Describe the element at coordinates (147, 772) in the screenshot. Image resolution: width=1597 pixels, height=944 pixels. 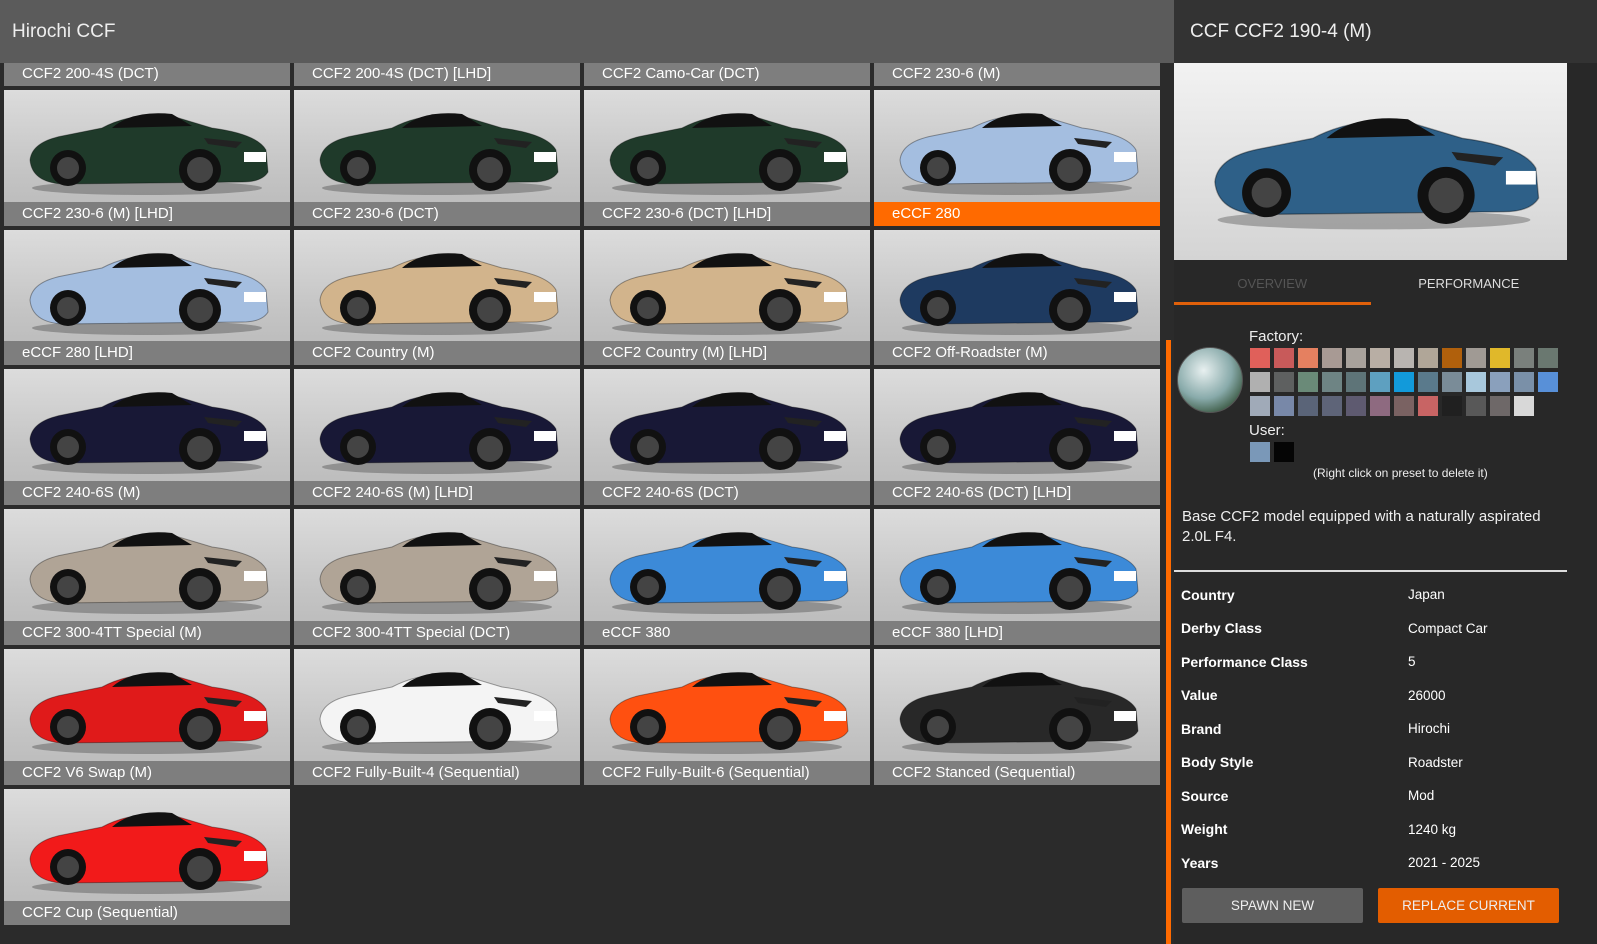
I see `vehicle-label: CCF2 V6 Swap (M)` at that location.